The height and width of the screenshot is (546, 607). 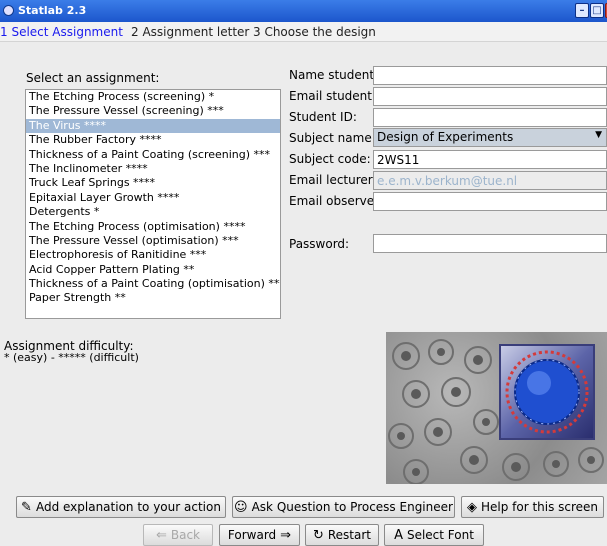 I want to click on arrow-right-icon: ⇒, so click(x=286, y=535).